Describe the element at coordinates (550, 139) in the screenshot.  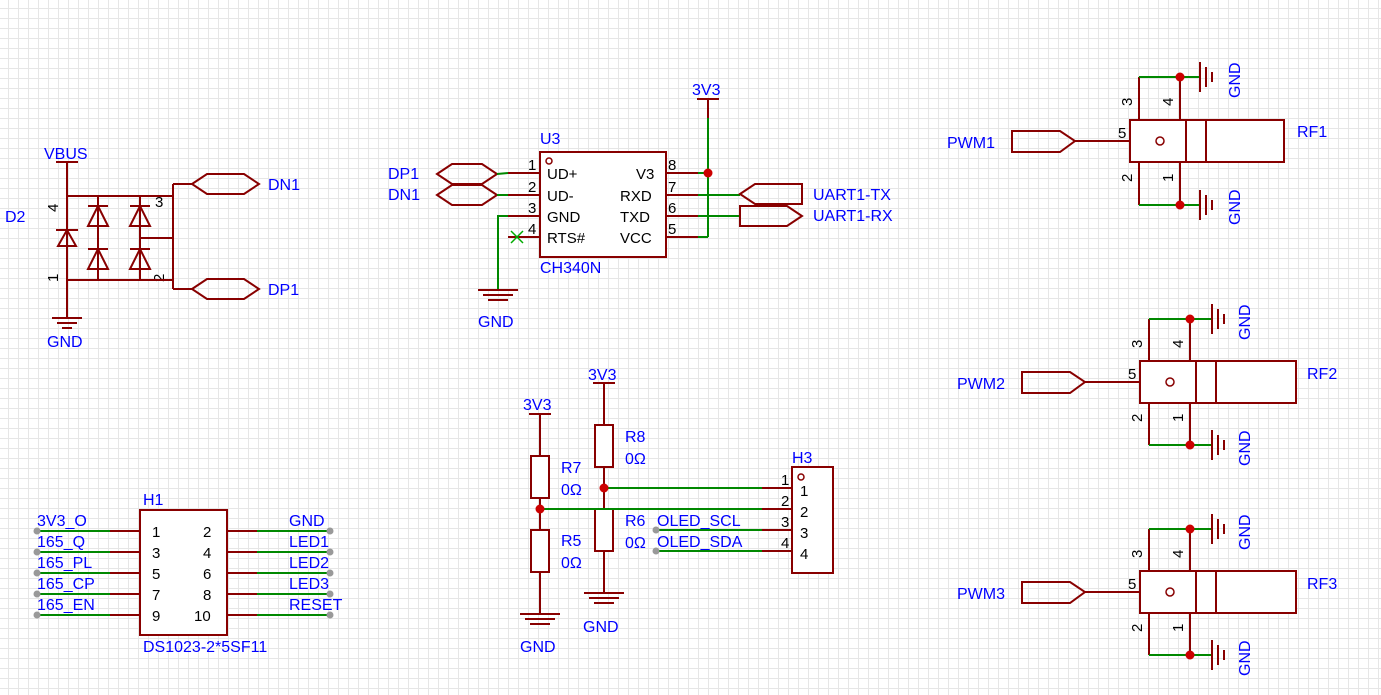
I see `u3-ref: U3` at that location.